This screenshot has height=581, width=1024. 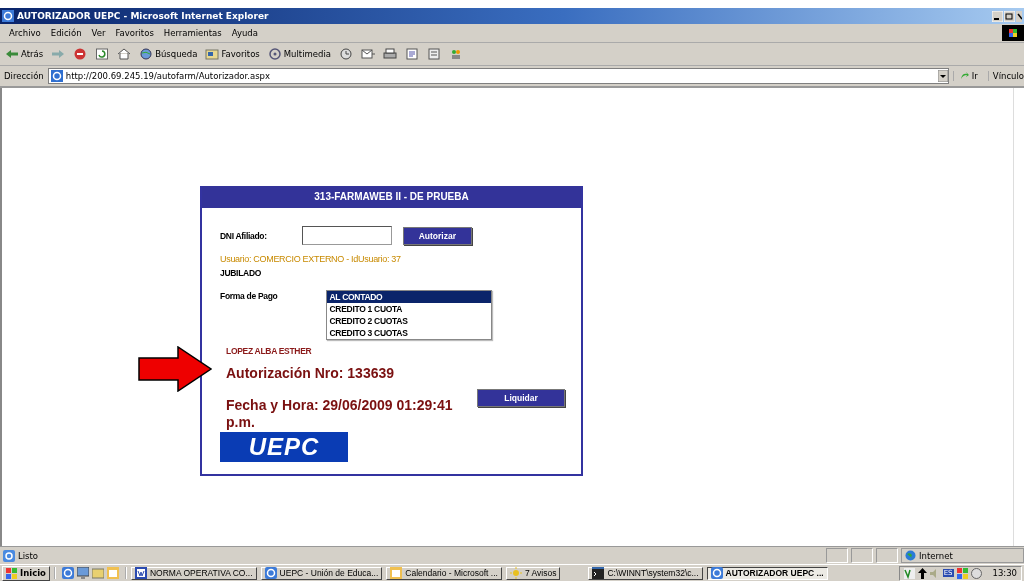 I want to click on menu-item: Ver, so click(x=98, y=33).